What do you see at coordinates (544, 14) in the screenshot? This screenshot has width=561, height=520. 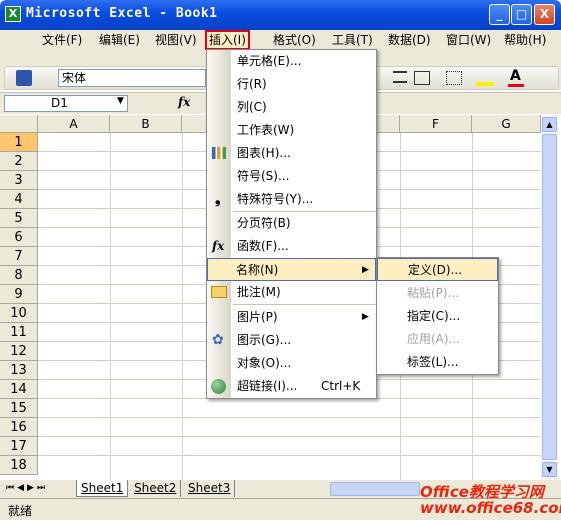 I see `close-button: X` at bounding box center [544, 14].